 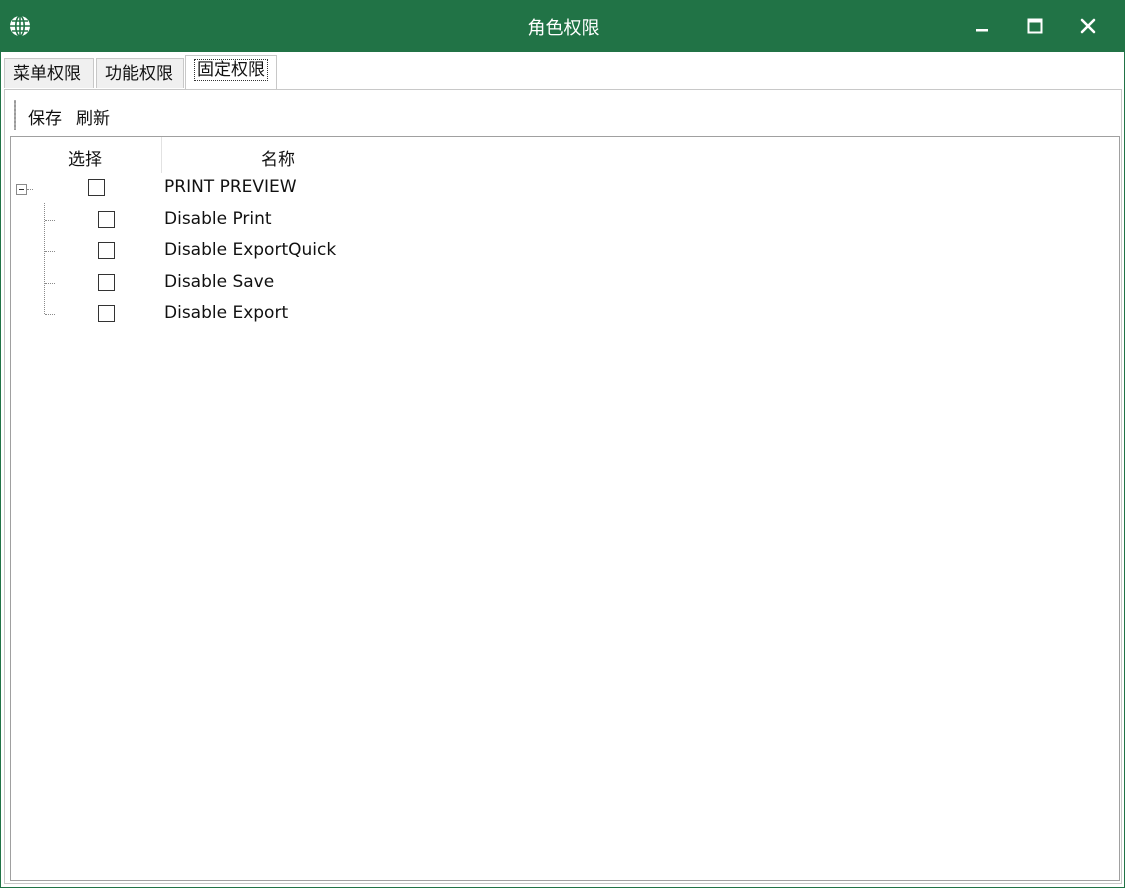 I want to click on tab-label: 固定权限, so click(x=231, y=70).